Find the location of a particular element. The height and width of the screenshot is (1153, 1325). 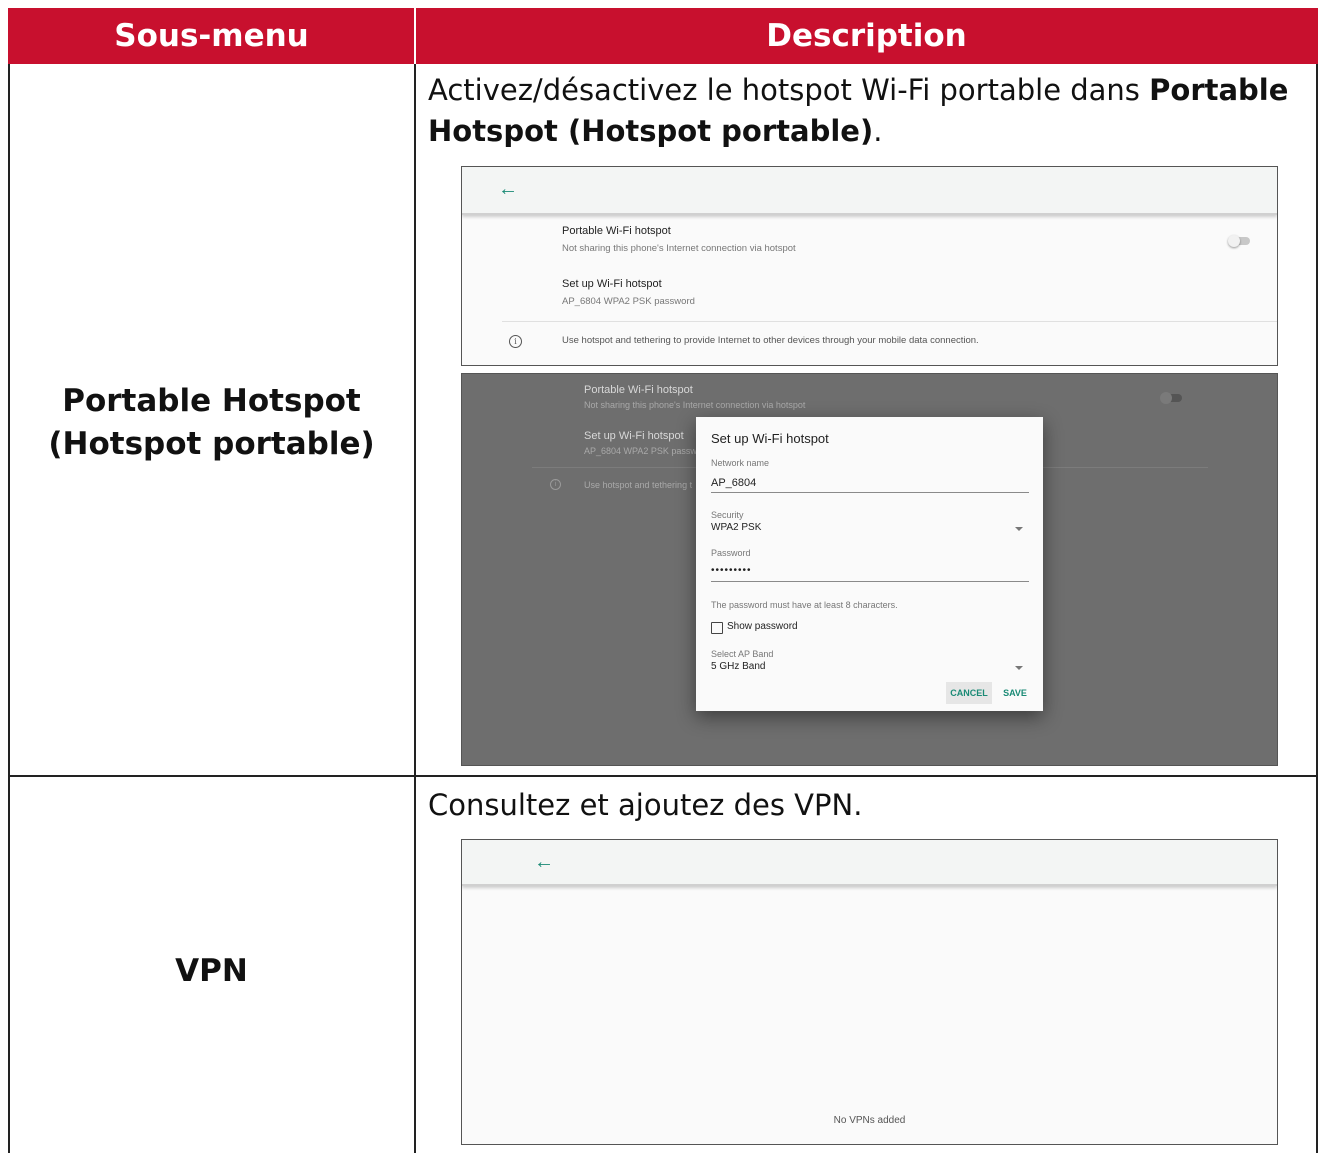

header-description: Description is located at coordinates (866, 36).